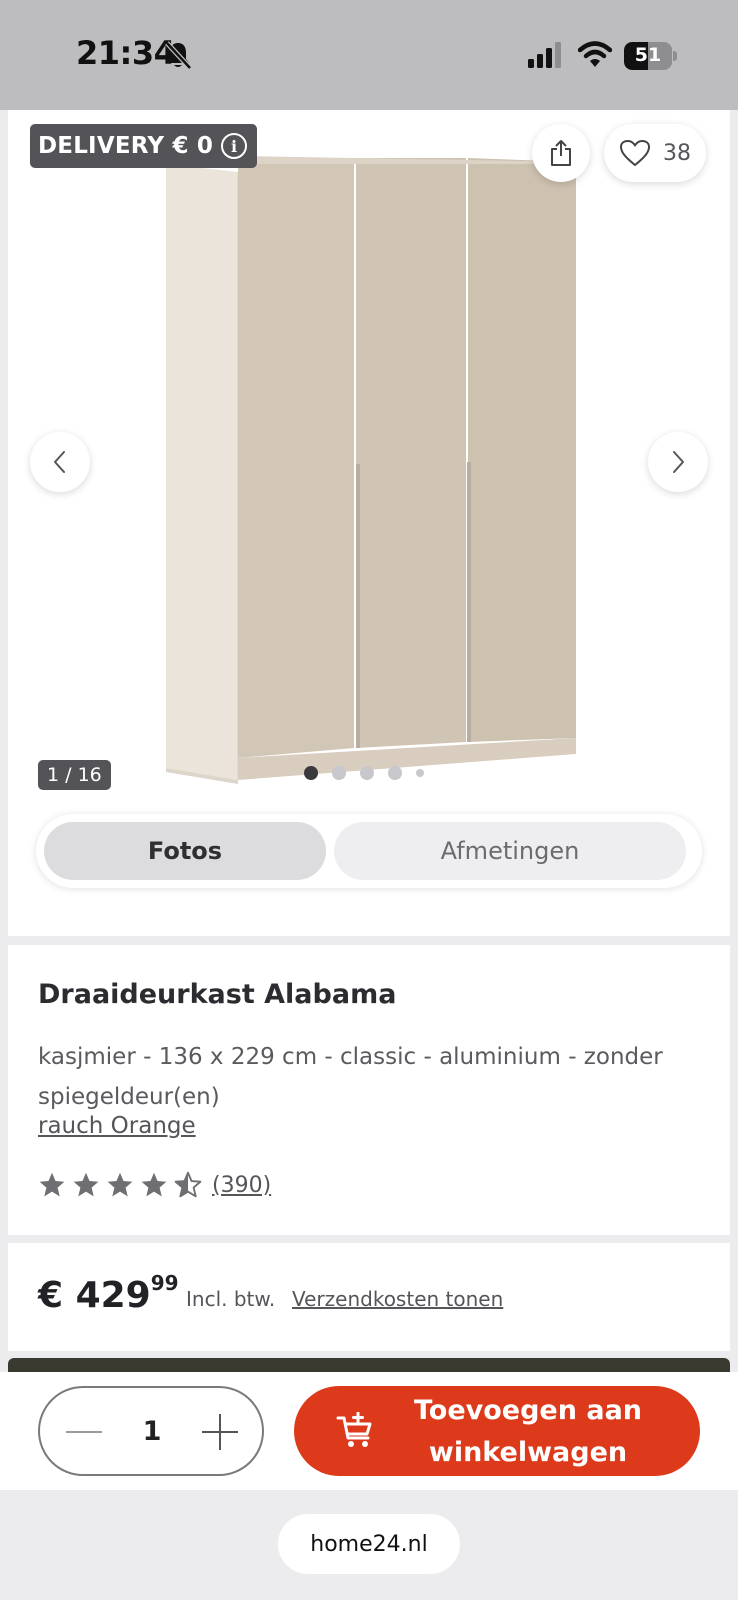  I want to click on minus-icon, so click(84, 1432).